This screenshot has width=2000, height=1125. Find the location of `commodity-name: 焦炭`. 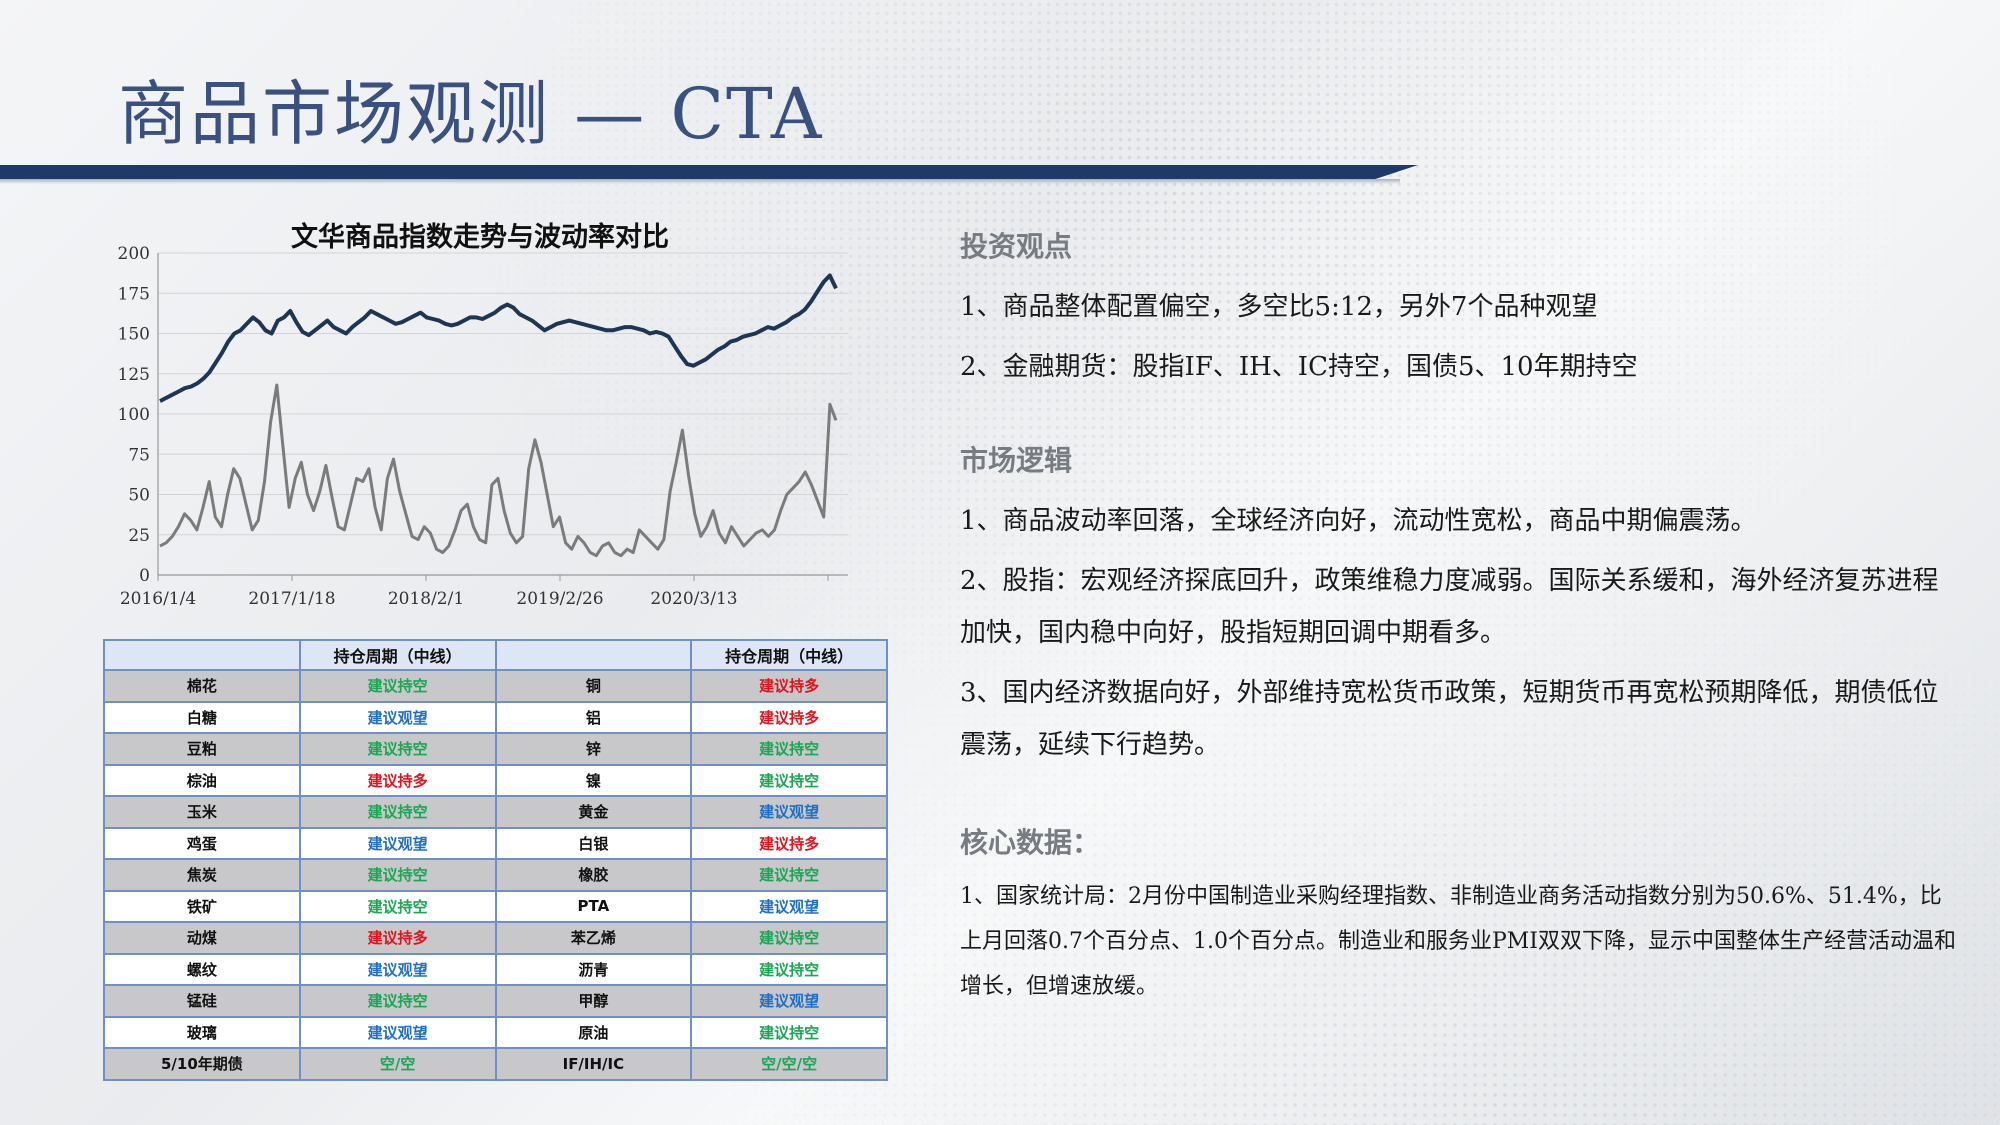

commodity-name: 焦炭 is located at coordinates (202, 875).